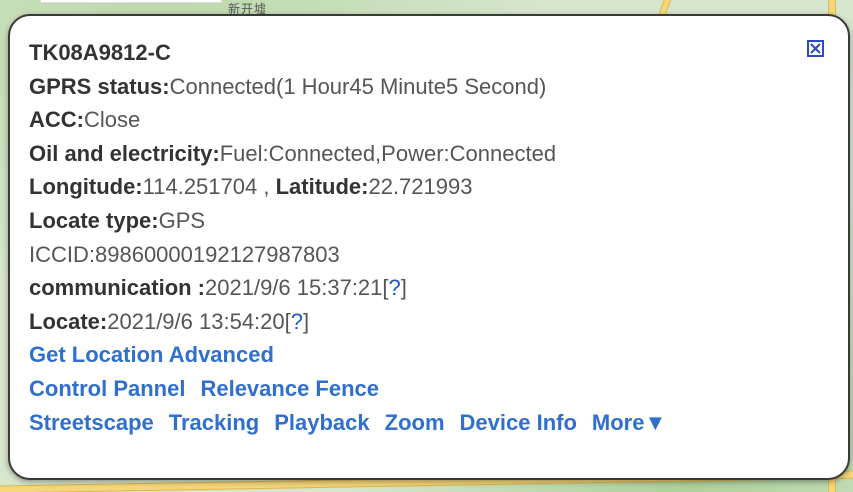 The width and height of the screenshot is (853, 492). I want to click on oil-electricity-value: Fuel:Connected,Power:Connected, so click(388, 153).